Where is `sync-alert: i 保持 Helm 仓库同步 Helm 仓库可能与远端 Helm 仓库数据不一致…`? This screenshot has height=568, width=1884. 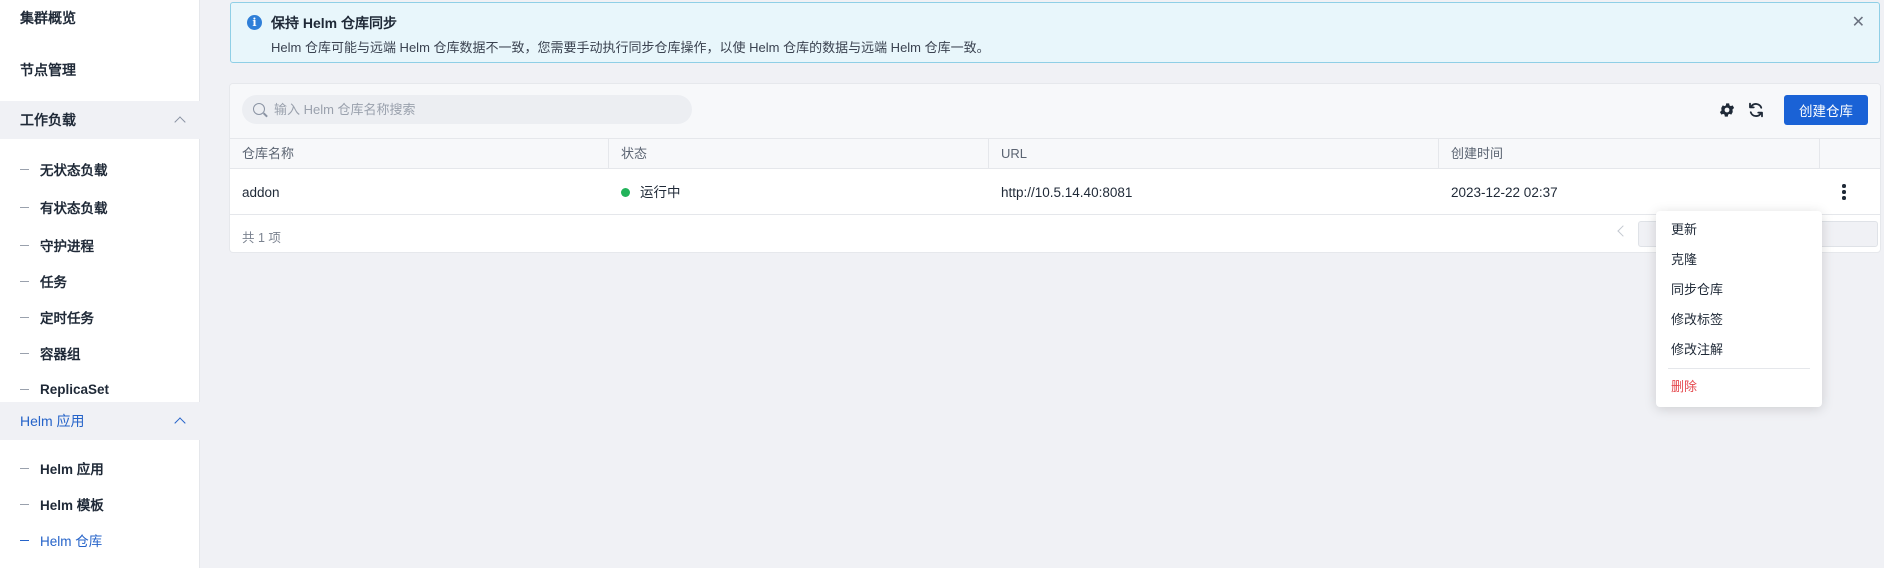
sync-alert: i 保持 Helm 仓库同步 Helm 仓库可能与远端 Helm 仓库数据不一致… is located at coordinates (1055, 32).